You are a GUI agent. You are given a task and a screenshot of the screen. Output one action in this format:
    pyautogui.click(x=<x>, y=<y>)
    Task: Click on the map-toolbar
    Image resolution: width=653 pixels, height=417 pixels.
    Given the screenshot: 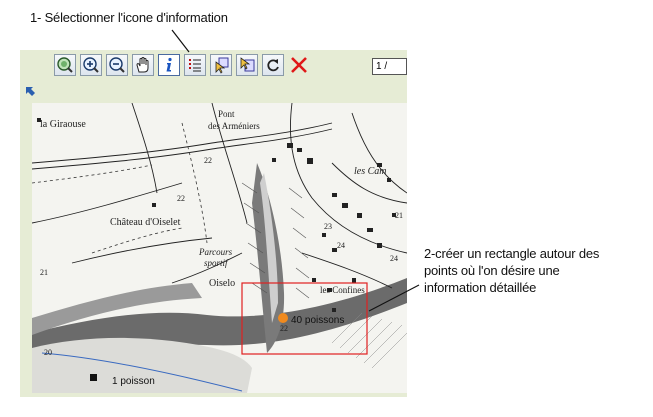 What is the action you would take?
    pyautogui.click(x=182, y=65)
    